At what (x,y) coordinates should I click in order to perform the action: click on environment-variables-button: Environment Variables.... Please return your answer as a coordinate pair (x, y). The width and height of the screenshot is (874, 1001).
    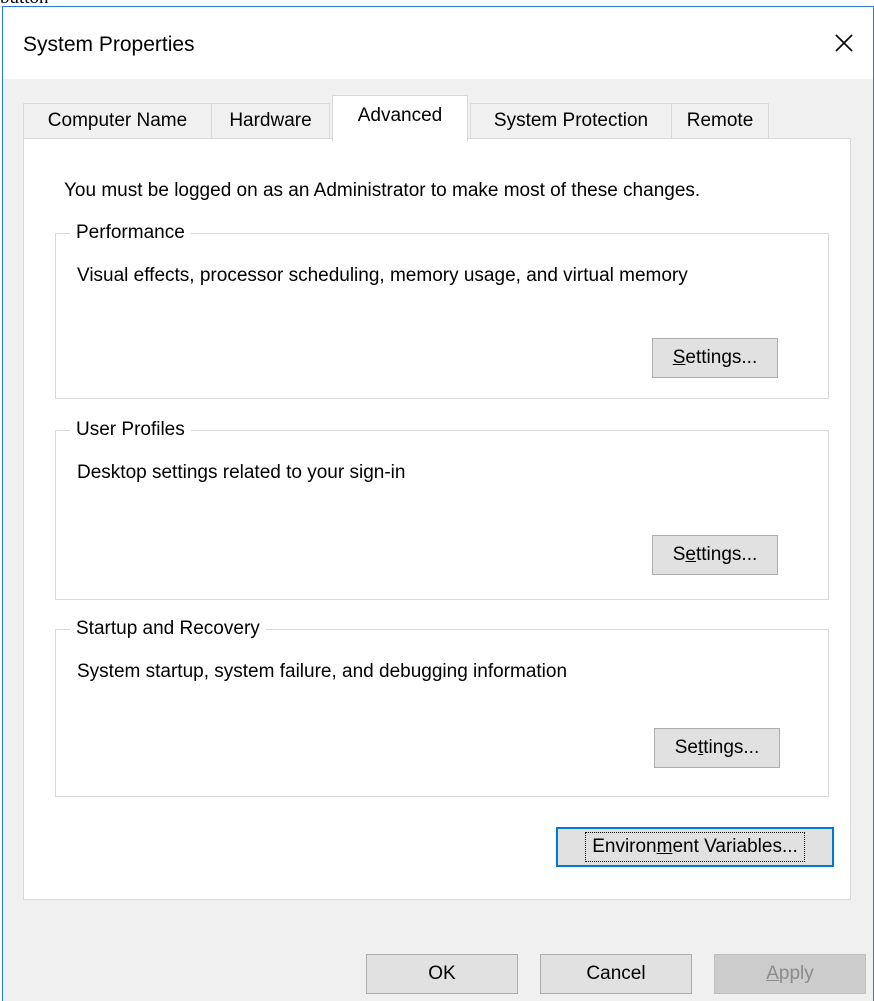
    Looking at the image, I should click on (695, 847).